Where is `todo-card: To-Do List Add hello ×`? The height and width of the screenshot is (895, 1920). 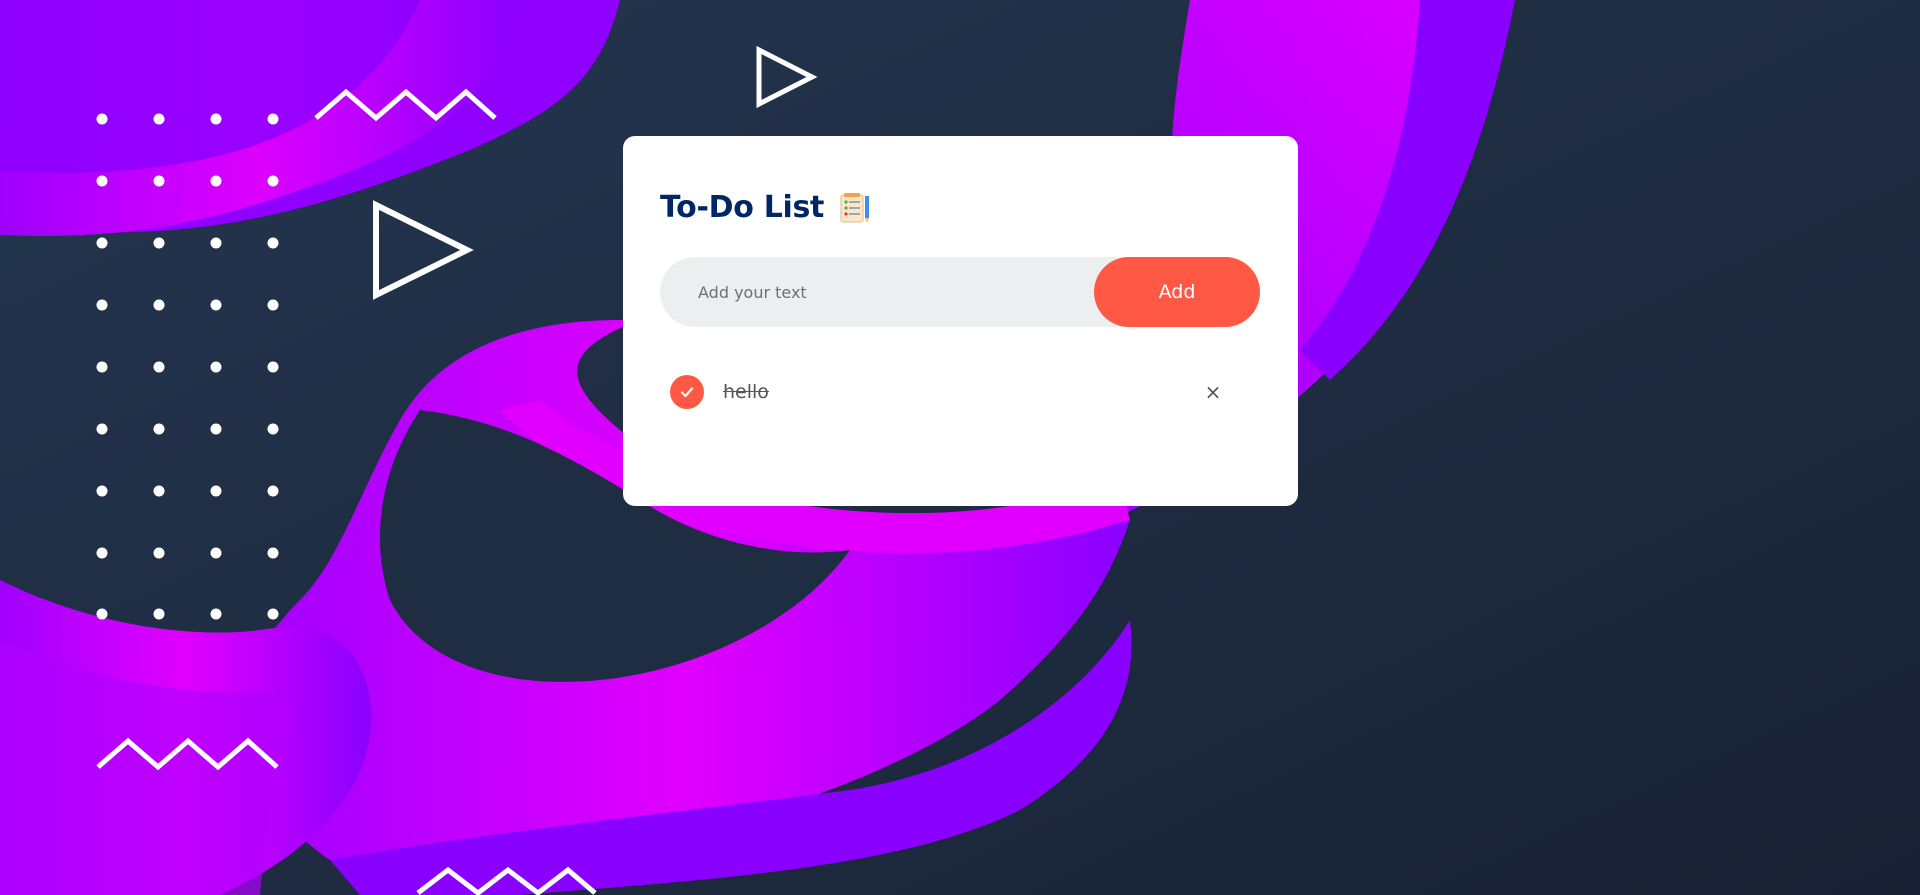 todo-card: To-Do List Add hello × is located at coordinates (960, 321).